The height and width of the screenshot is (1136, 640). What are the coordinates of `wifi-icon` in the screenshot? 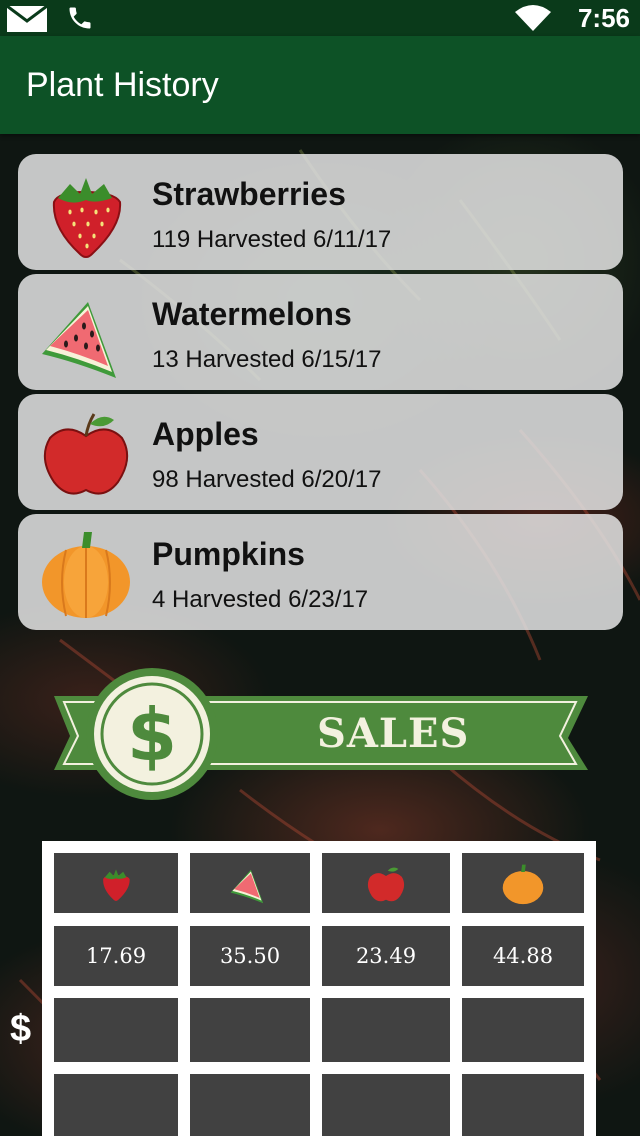 It's located at (533, 18).